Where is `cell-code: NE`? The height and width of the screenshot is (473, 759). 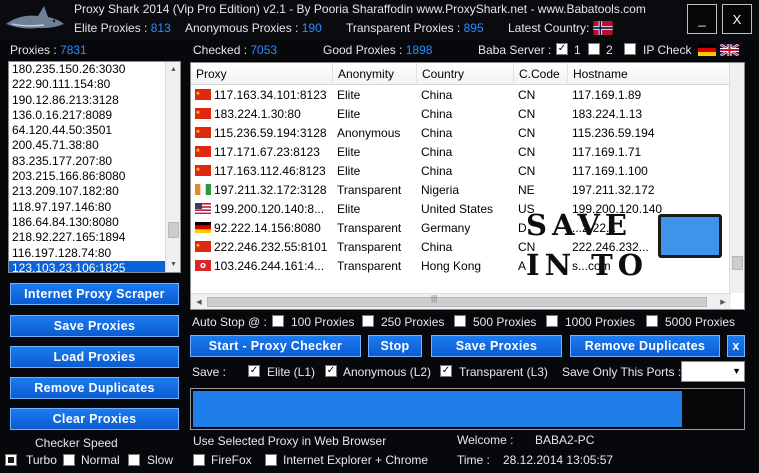
cell-code: NE is located at coordinates (526, 190).